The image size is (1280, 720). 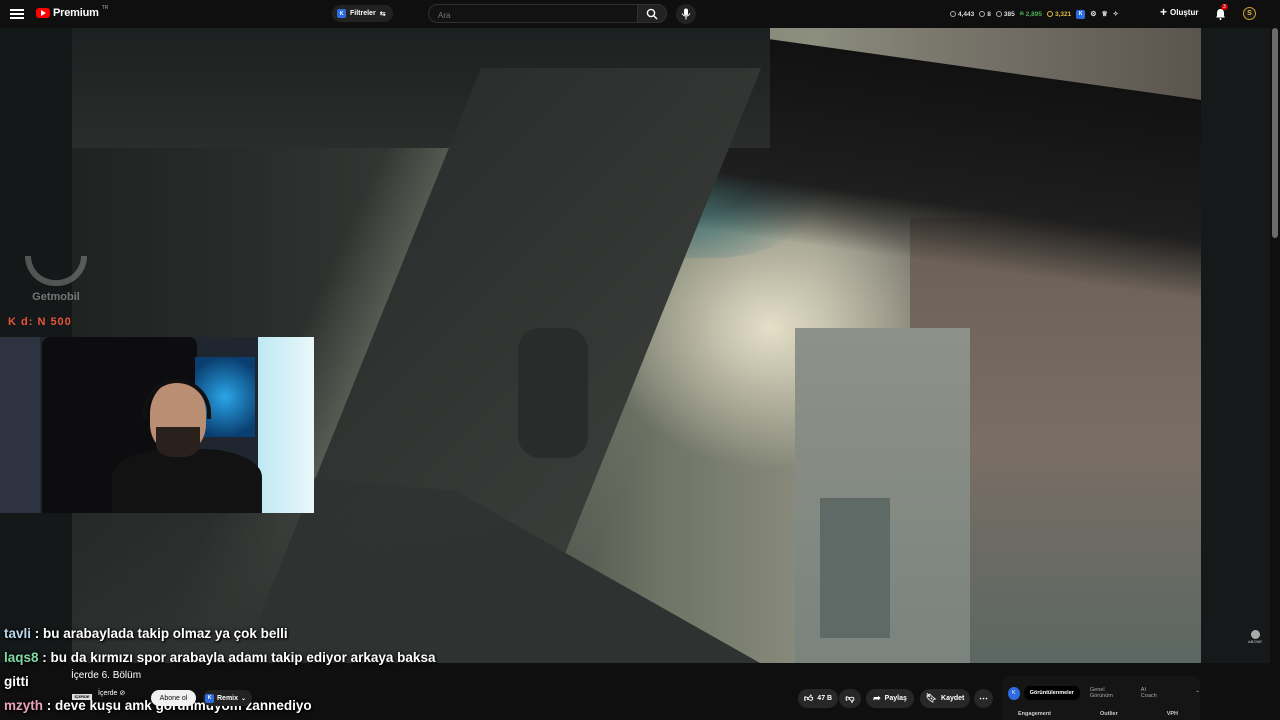 What do you see at coordinates (1172, 714) in the screenshot?
I see `col-vph: VPH` at bounding box center [1172, 714].